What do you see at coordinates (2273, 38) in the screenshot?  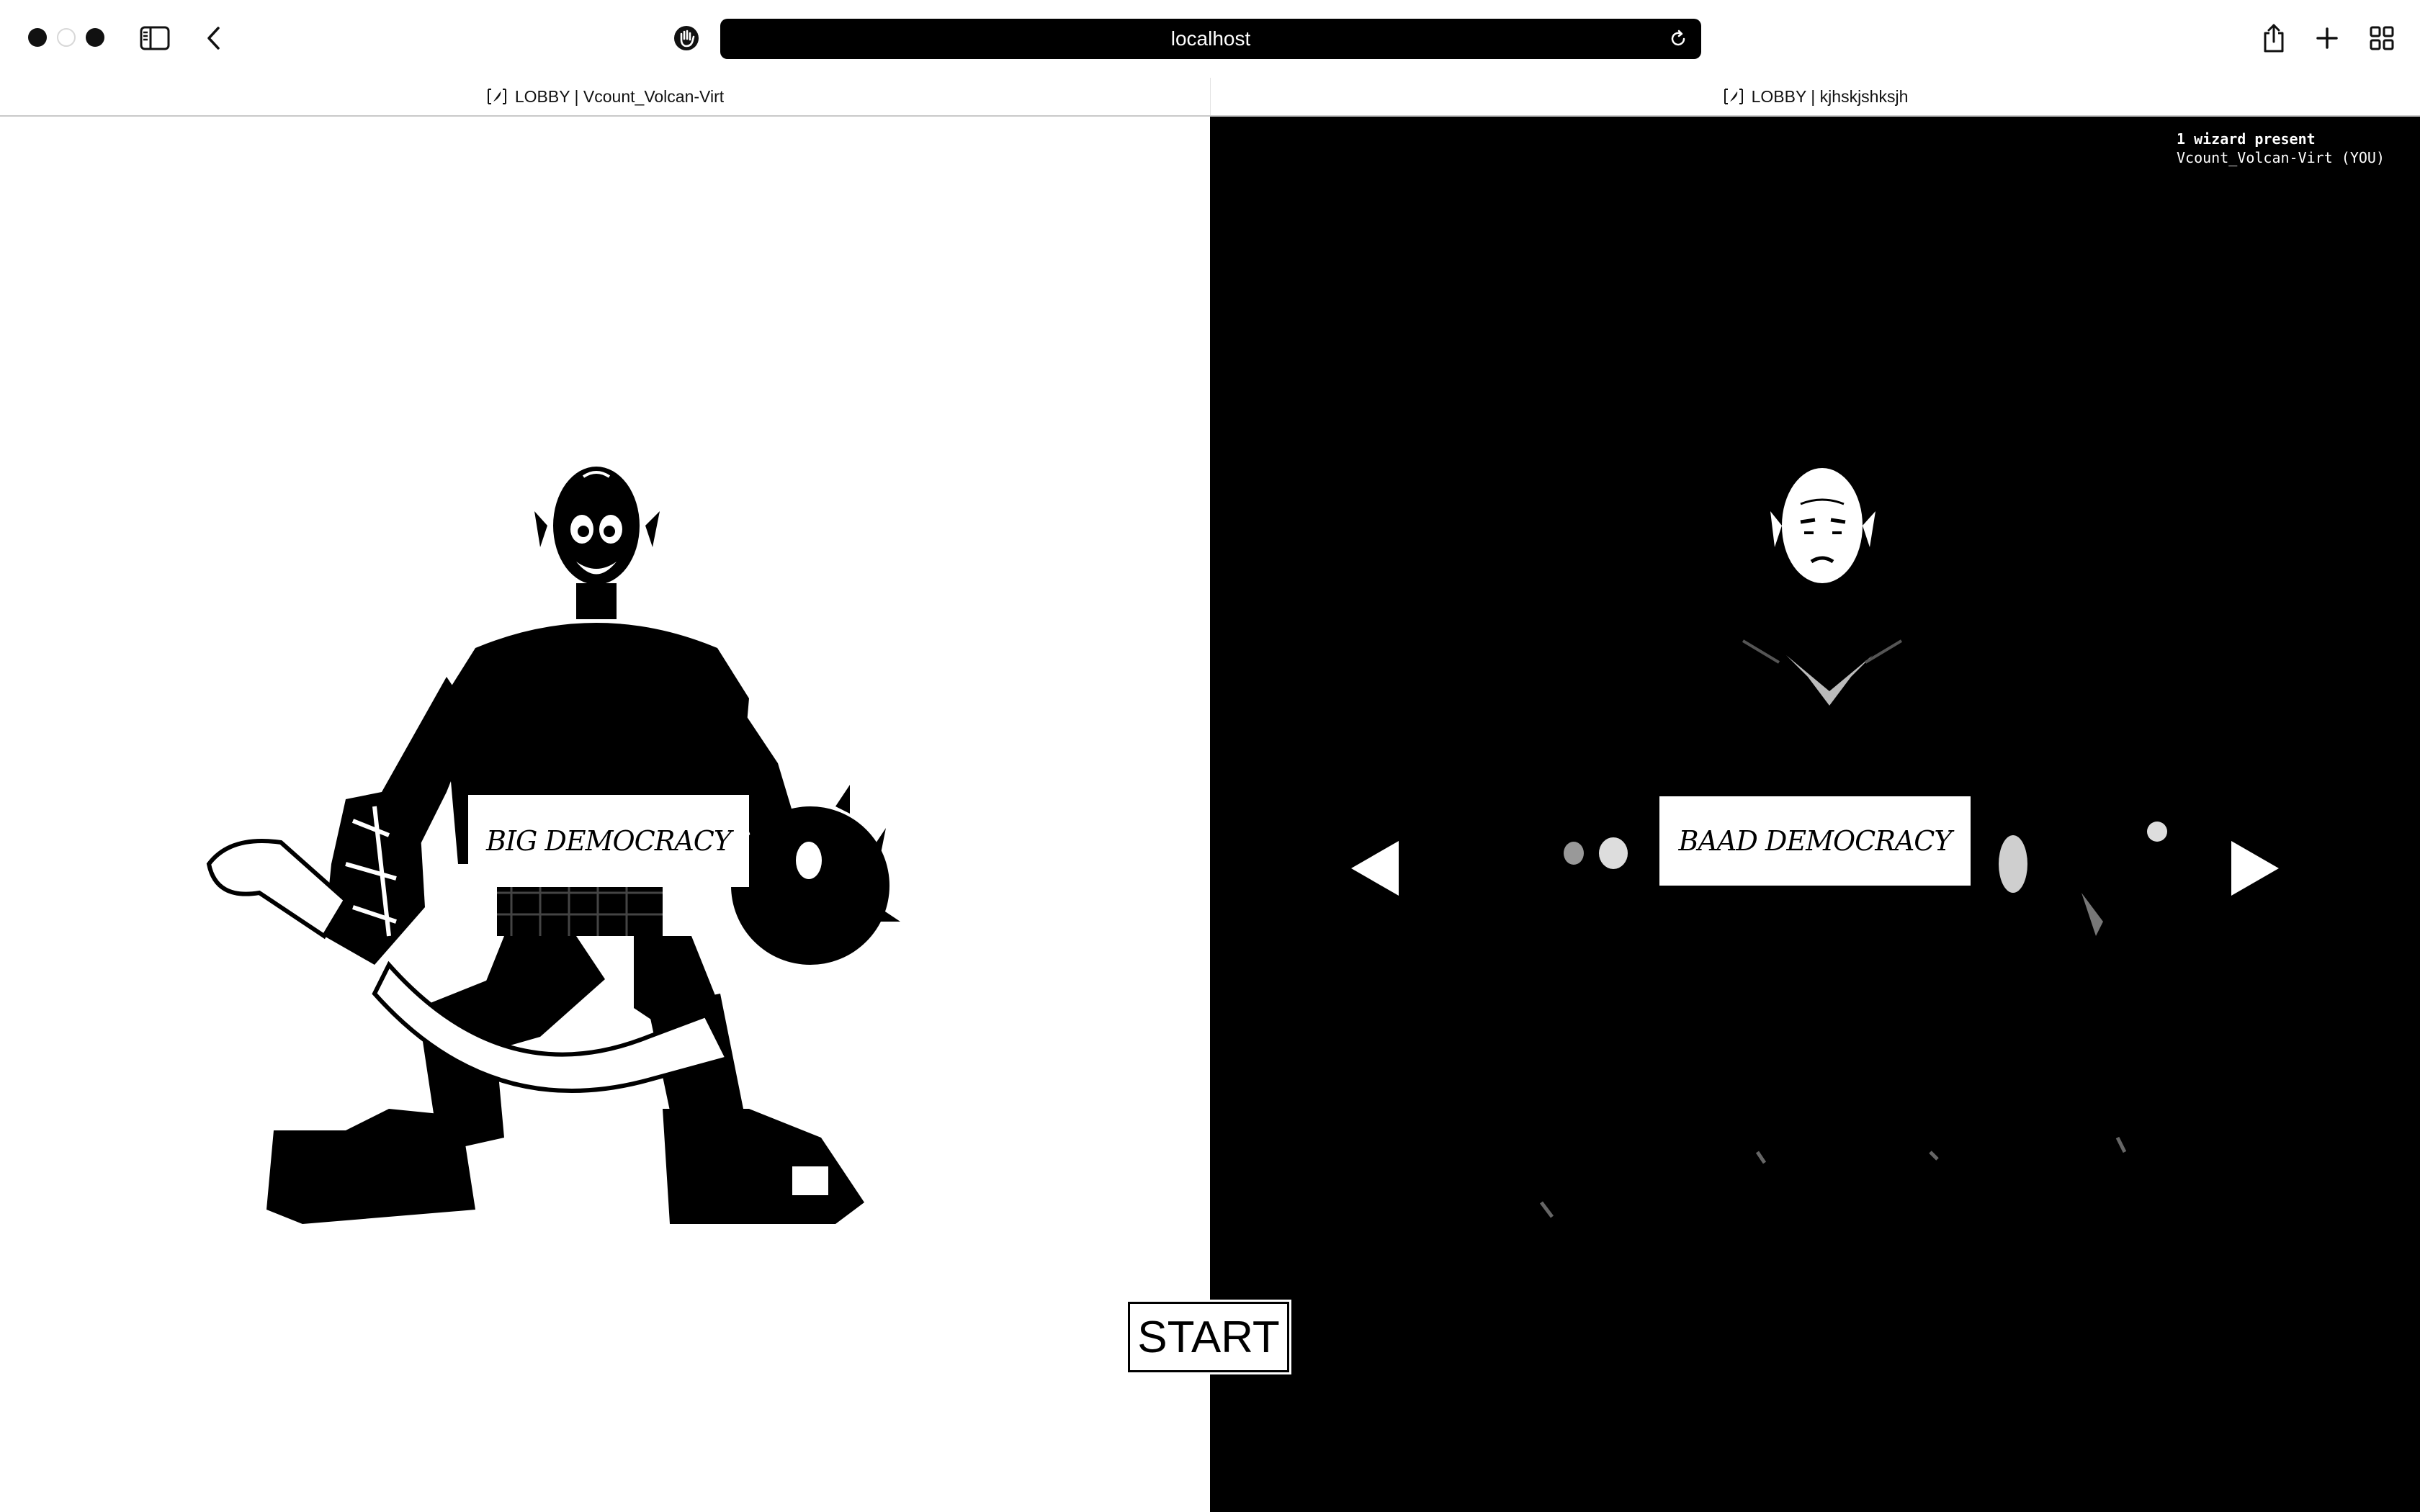 I see `share-icon` at bounding box center [2273, 38].